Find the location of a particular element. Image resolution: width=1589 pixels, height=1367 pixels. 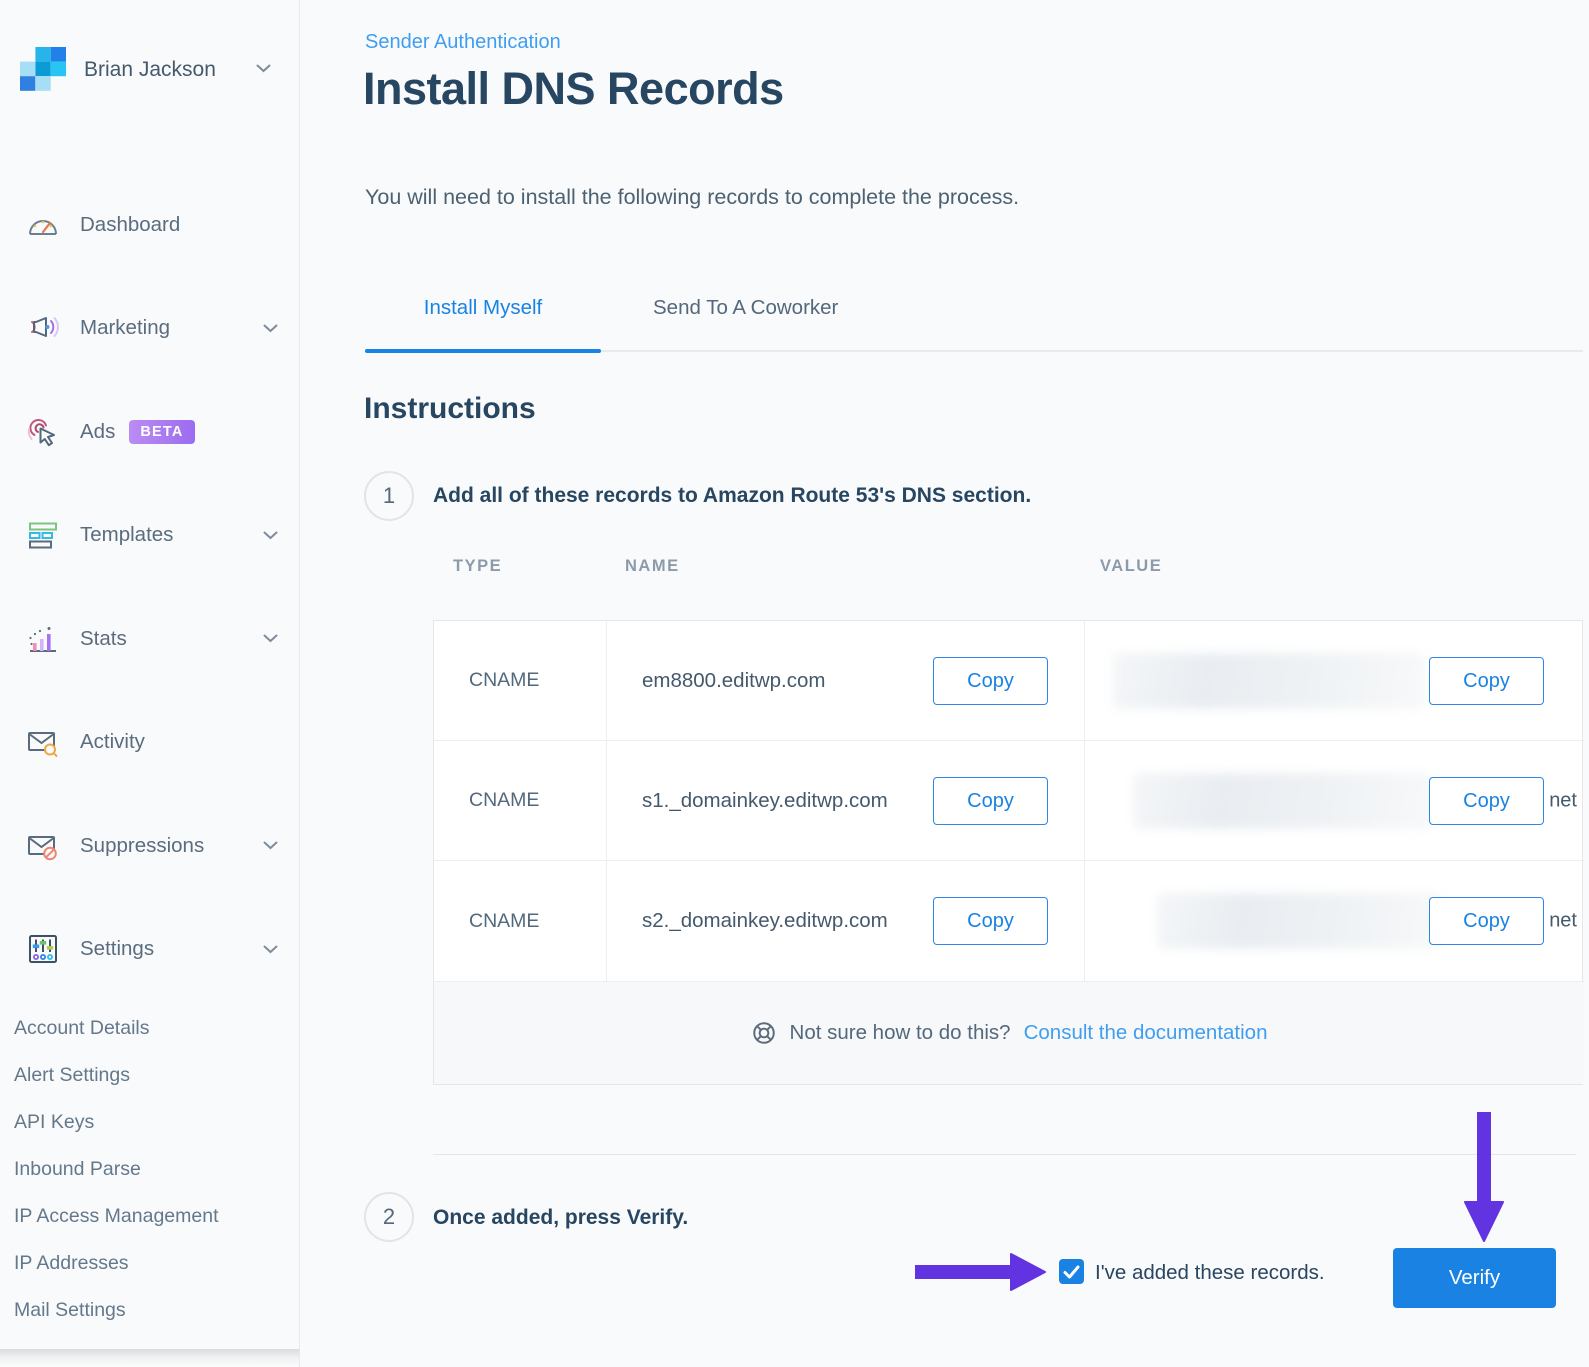

records-added-checkbox is located at coordinates (1071, 1271).